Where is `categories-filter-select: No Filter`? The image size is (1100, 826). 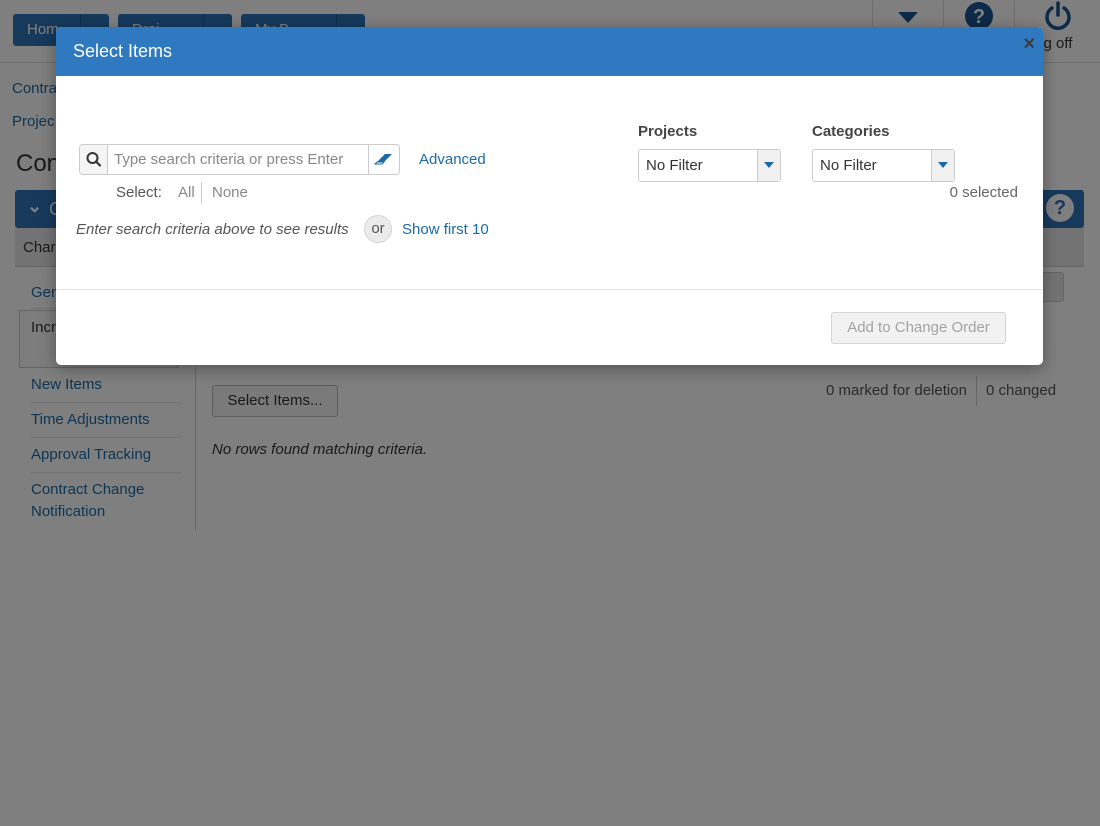
categories-filter-select: No Filter is located at coordinates (883, 165).